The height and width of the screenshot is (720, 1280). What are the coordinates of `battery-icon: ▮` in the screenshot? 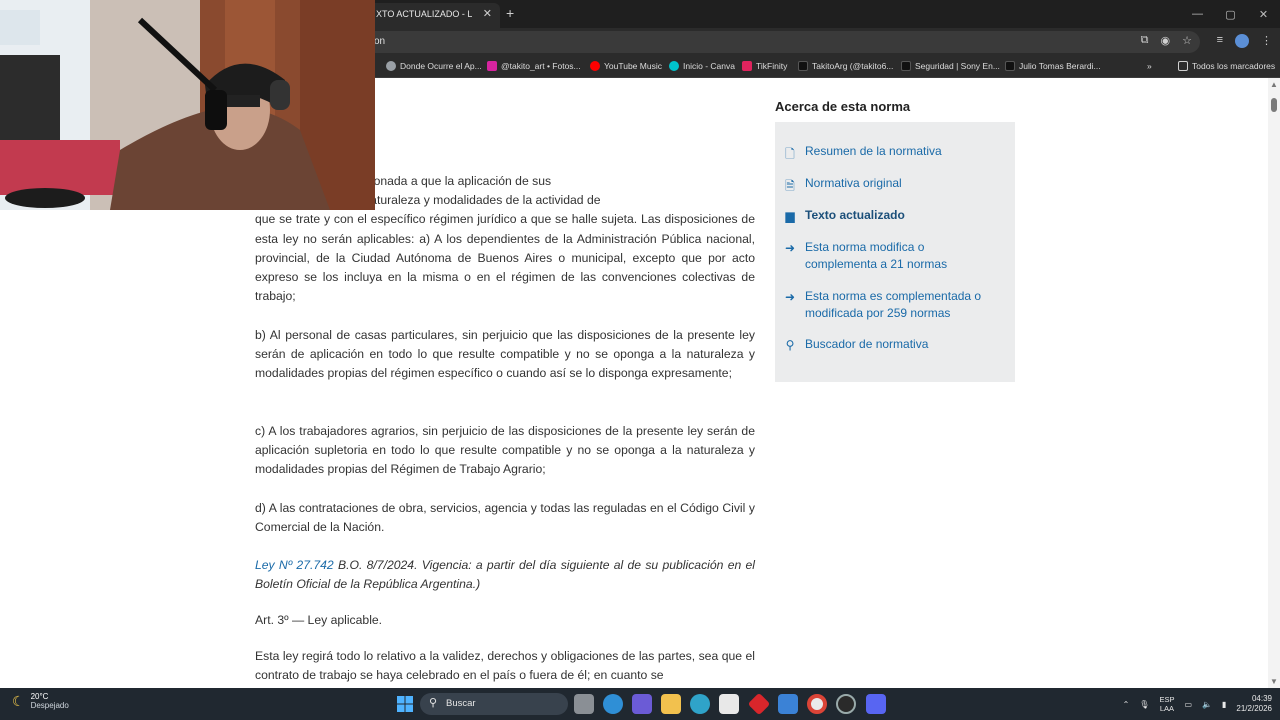 It's located at (1224, 704).